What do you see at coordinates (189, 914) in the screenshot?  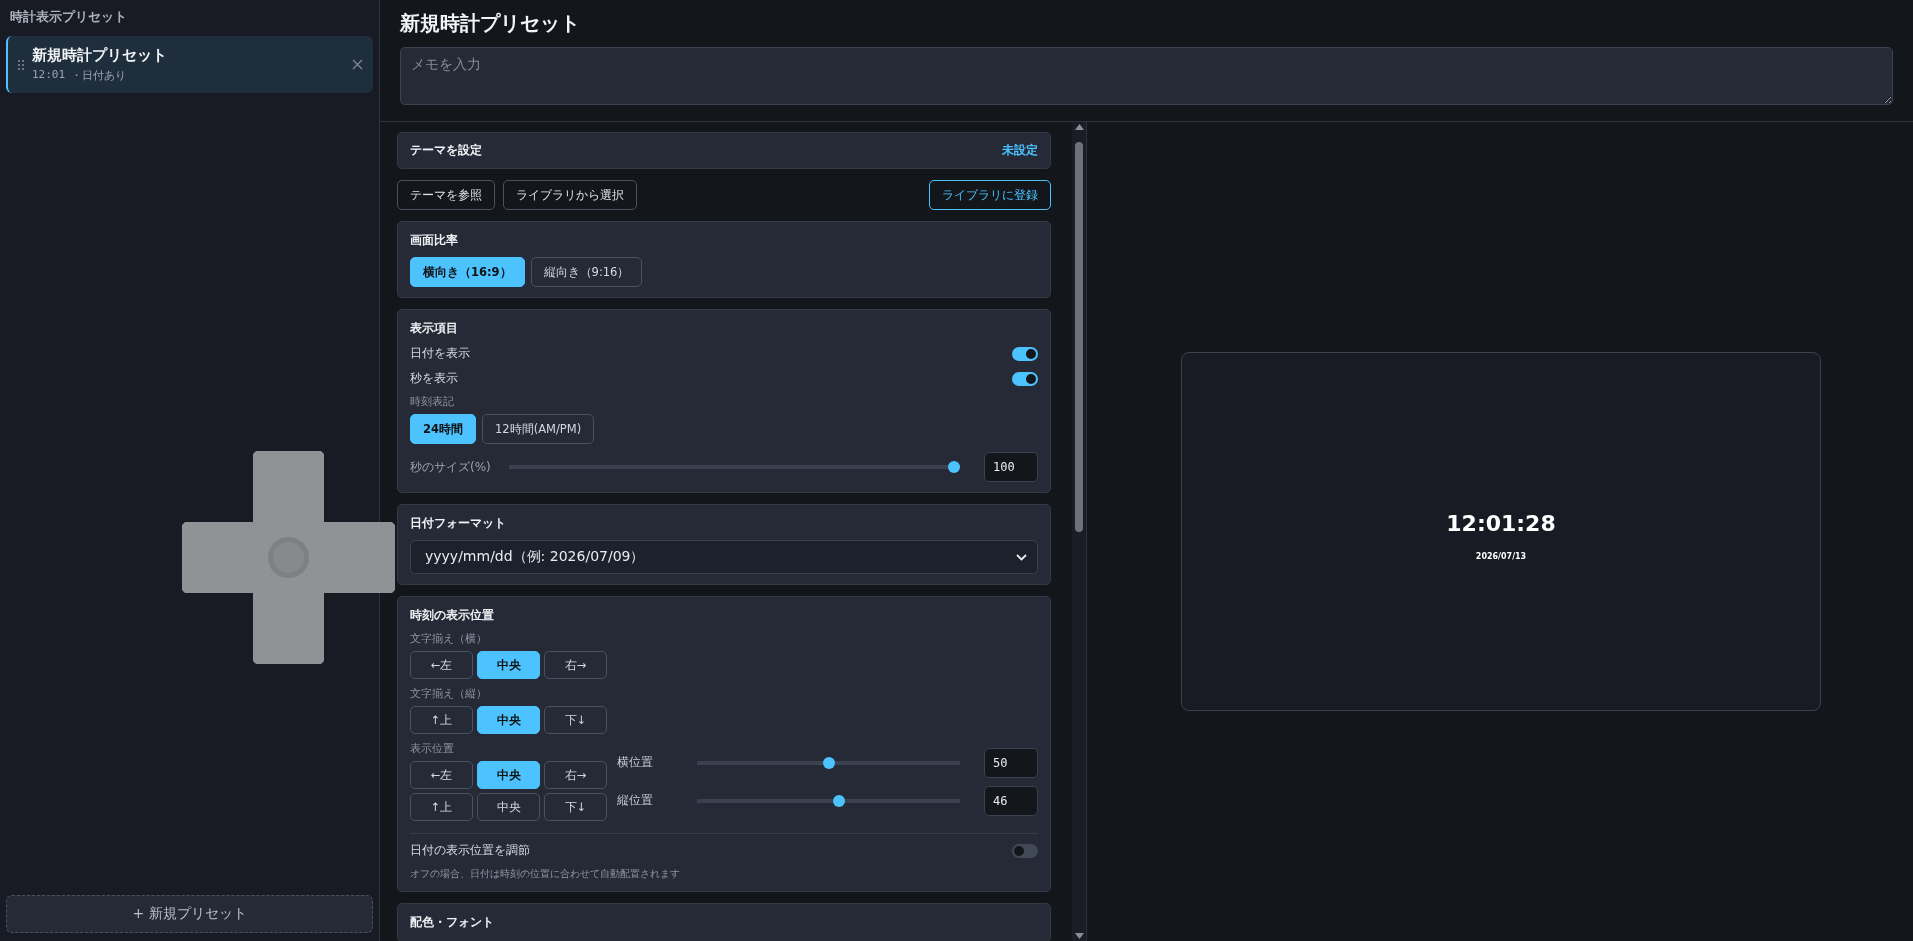 I see `new-preset-button: + 新規プリセット` at bounding box center [189, 914].